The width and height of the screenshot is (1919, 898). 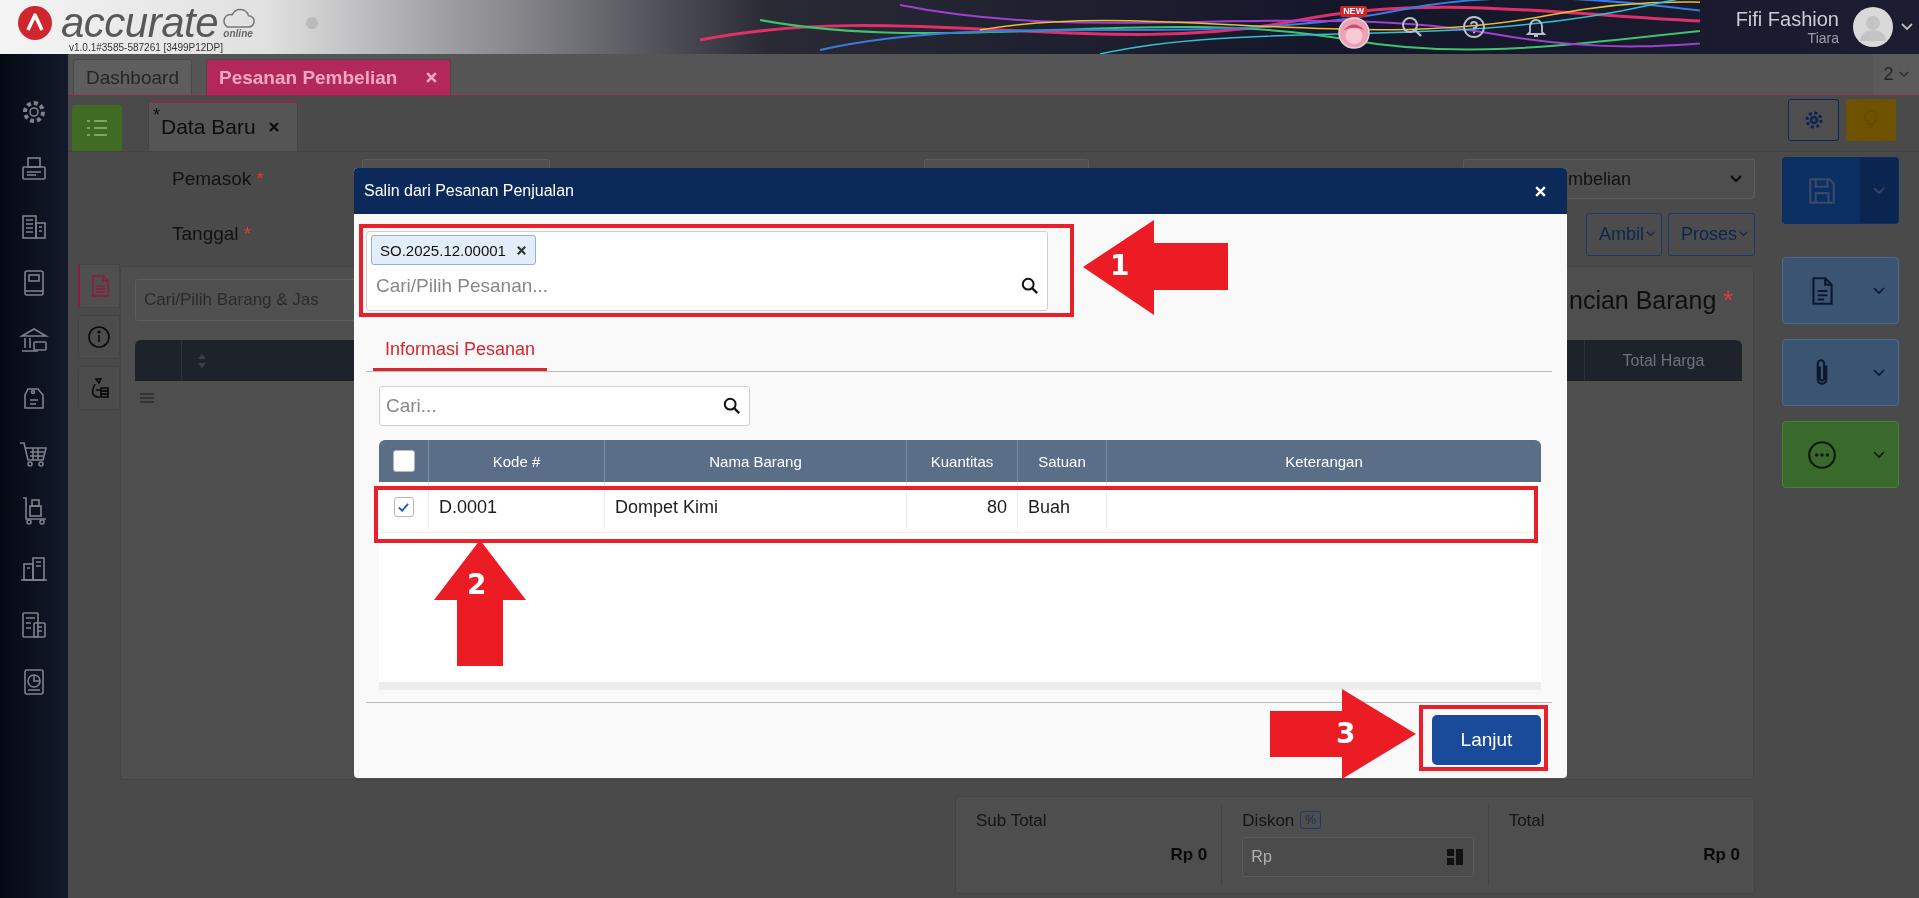 What do you see at coordinates (403, 461) in the screenshot?
I see `select-all-checkbox` at bounding box center [403, 461].